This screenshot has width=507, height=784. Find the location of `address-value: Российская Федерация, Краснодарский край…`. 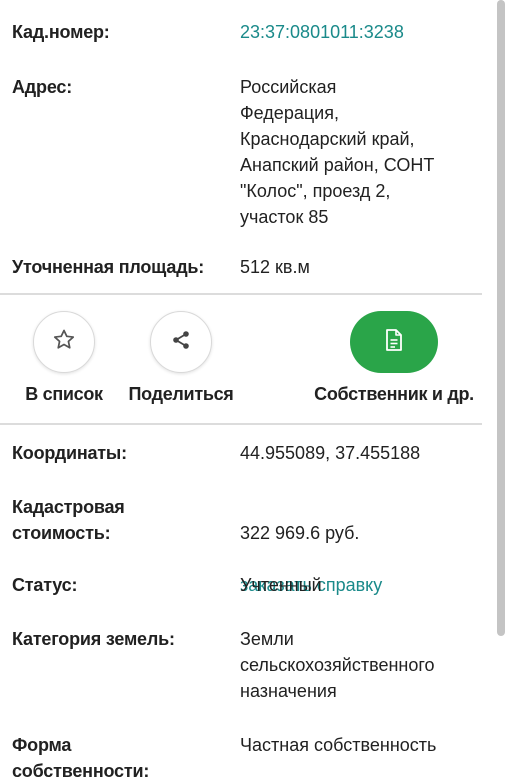

address-value: Российская Федерация, Краснодарский край… is located at coordinates (337, 152).